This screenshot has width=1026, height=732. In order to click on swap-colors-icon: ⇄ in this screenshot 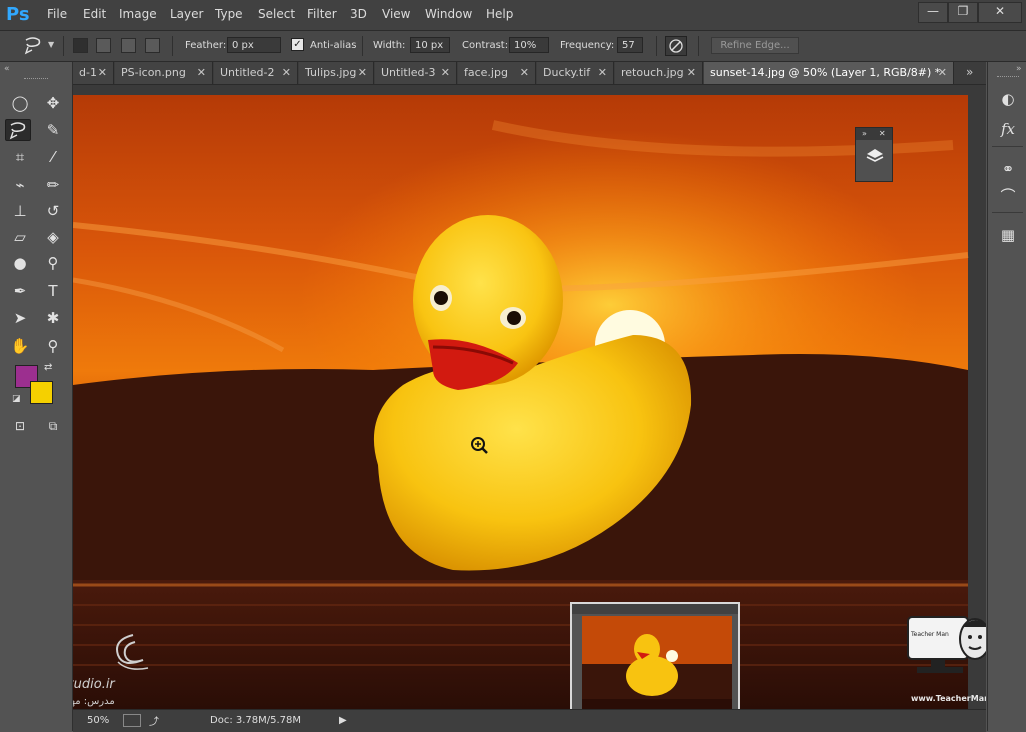, I will do `click(48, 367)`.